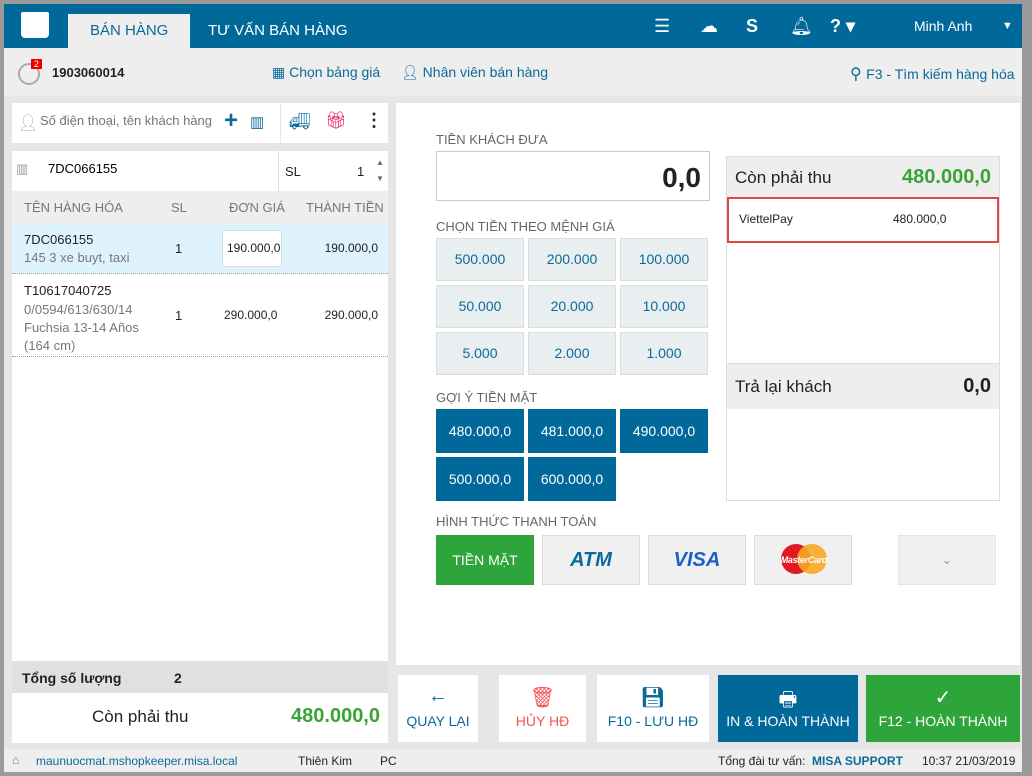 The height and width of the screenshot is (776, 1032). I want to click on cash-suggestion-button: 600.000,0, so click(572, 479).